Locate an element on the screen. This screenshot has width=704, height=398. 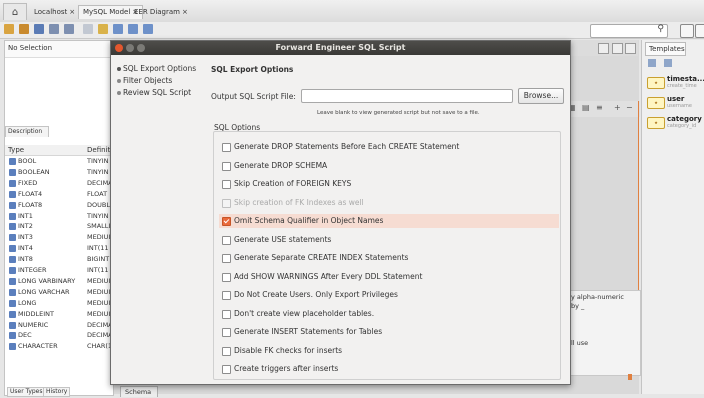
dialog-titlebar: Forward Engineer SQL Script is located at coordinates (340, 48).